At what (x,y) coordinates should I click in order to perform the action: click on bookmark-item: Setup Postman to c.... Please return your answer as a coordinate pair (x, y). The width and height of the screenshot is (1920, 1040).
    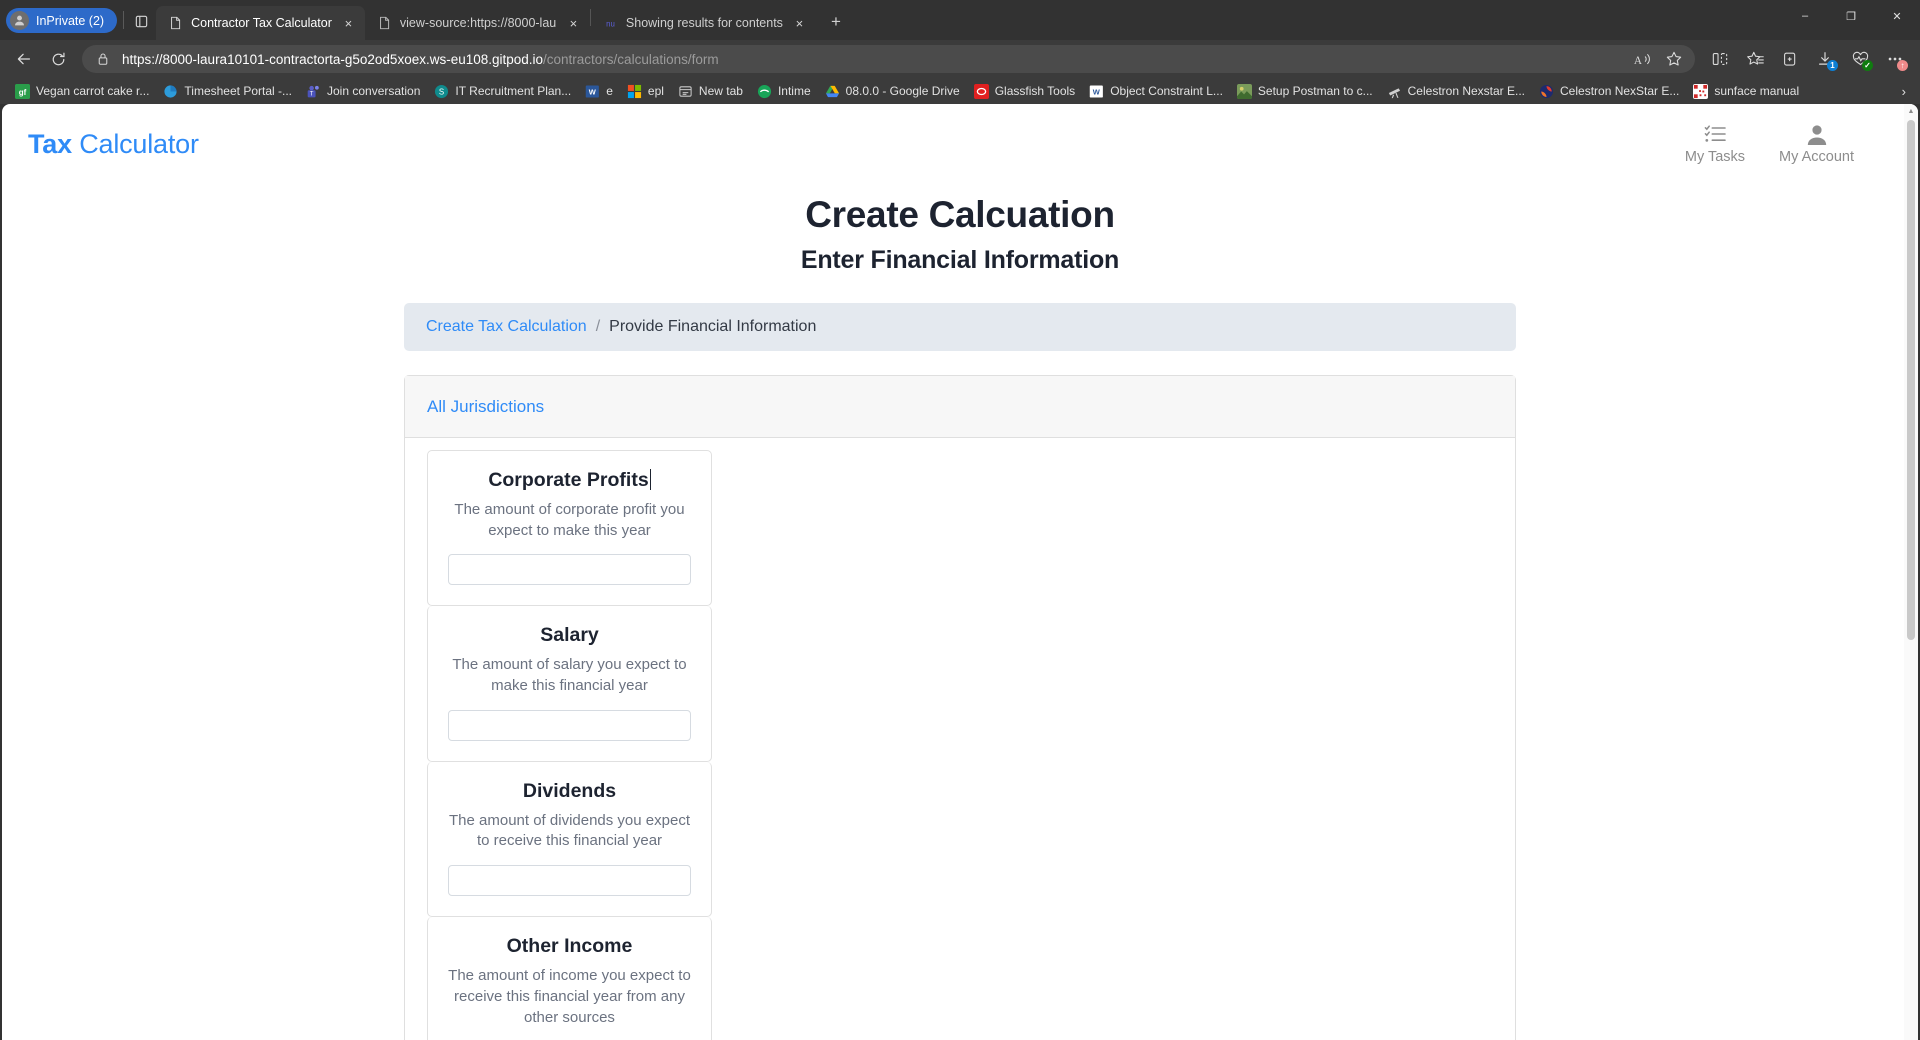
    Looking at the image, I should click on (1305, 91).